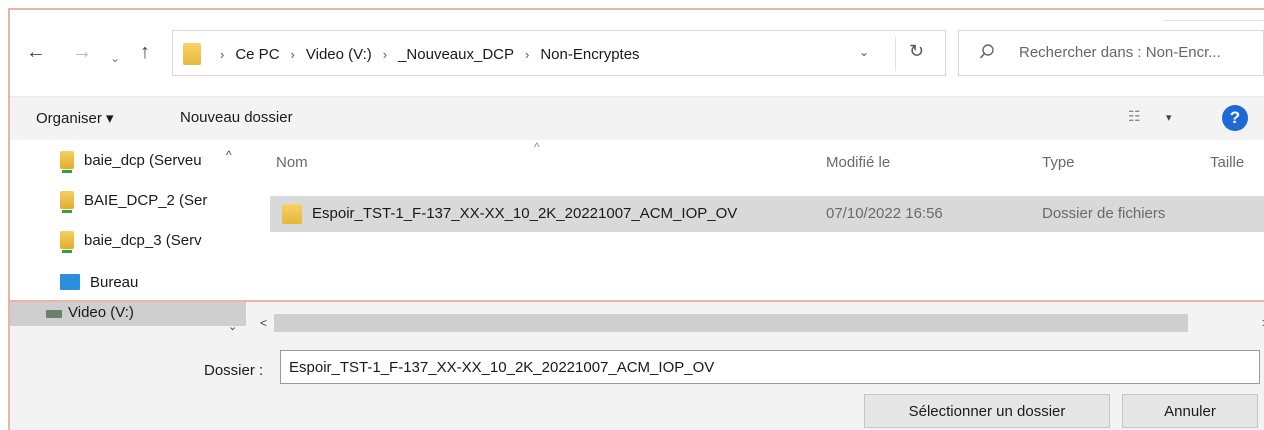 The width and height of the screenshot is (1264, 430). I want to click on command-toolbar: Organiser ▾ Nouveau dossier ☷ ▾ ?, so click(637, 118).